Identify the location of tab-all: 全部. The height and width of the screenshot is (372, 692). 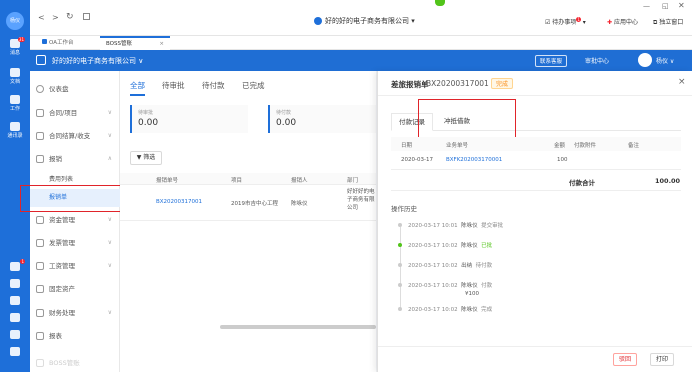
(137, 88).